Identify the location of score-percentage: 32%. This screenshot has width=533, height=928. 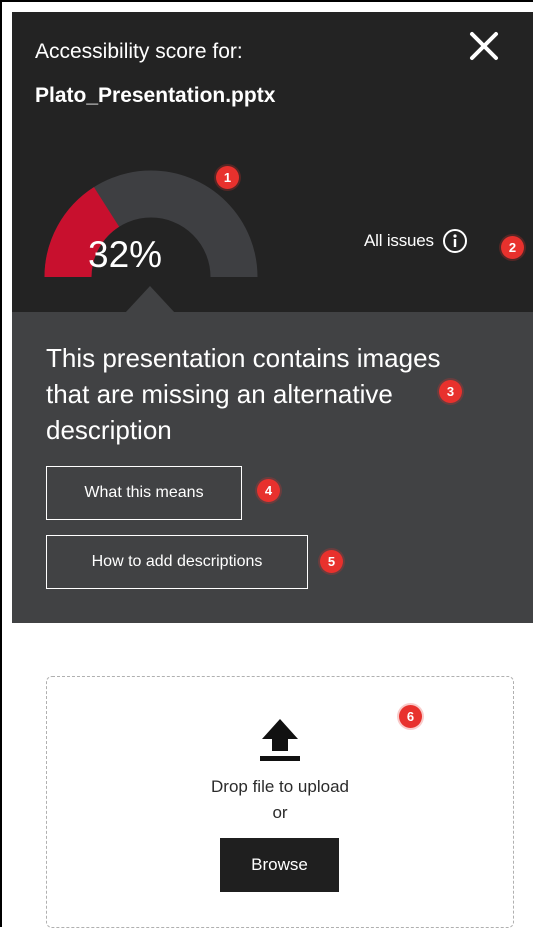
(125, 254).